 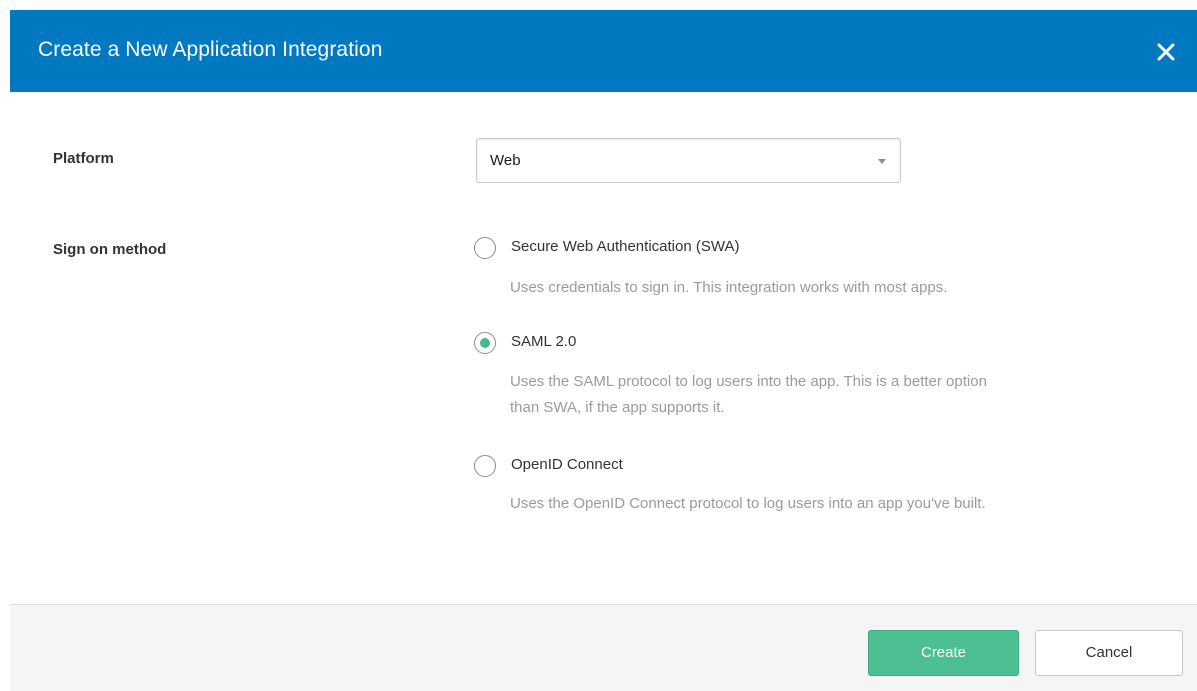 I want to click on radio-button-saml, so click(x=485, y=343).